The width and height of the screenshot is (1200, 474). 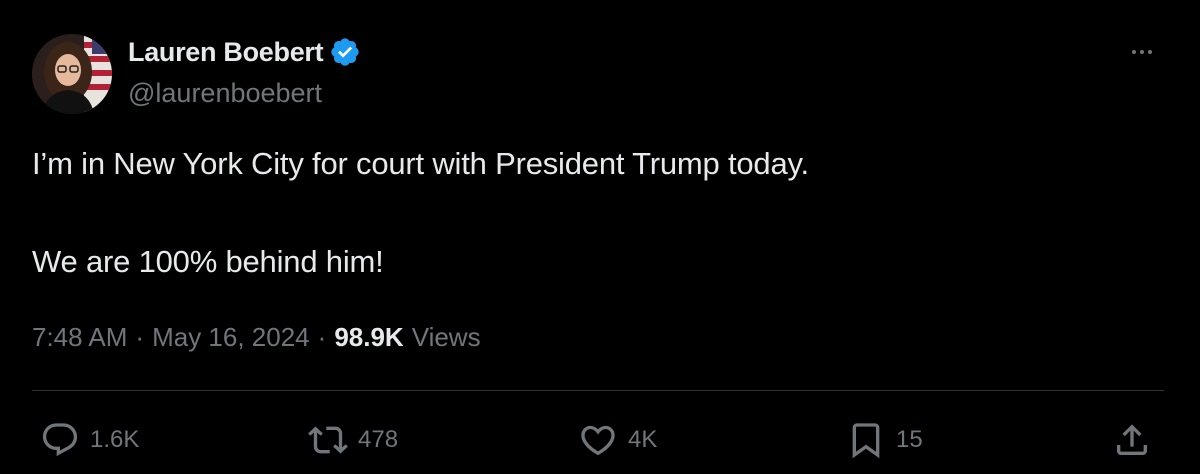 What do you see at coordinates (378, 439) in the screenshot?
I see `repost-count: 478` at bounding box center [378, 439].